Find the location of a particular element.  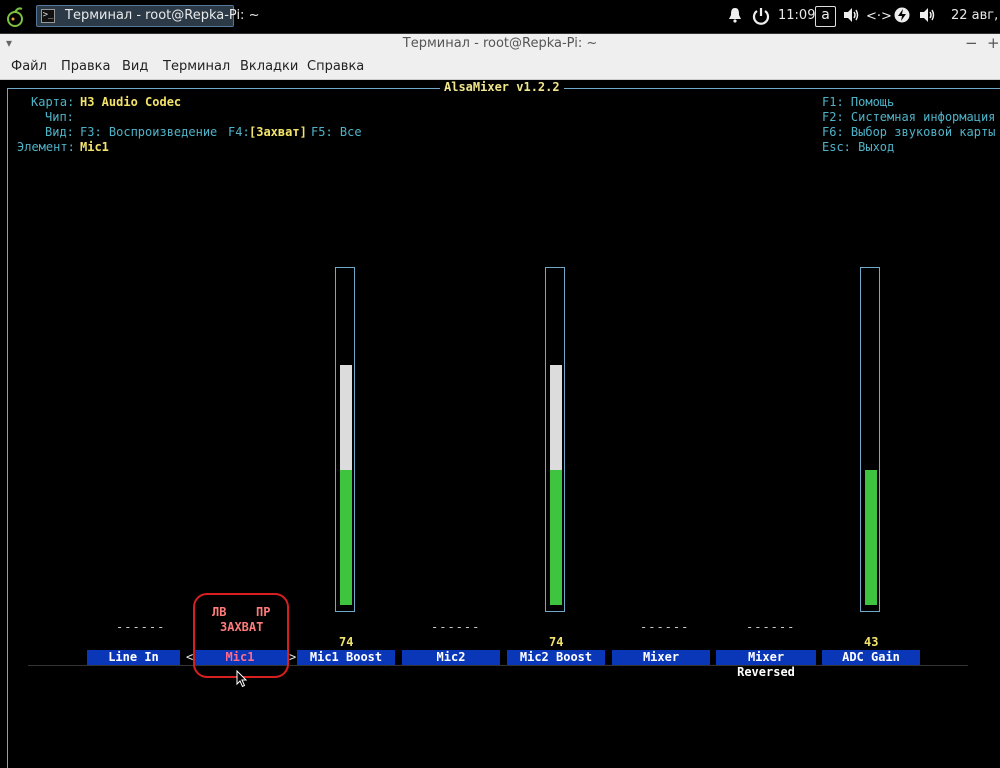

mic1-boost-bar-upper is located at coordinates (346, 417).